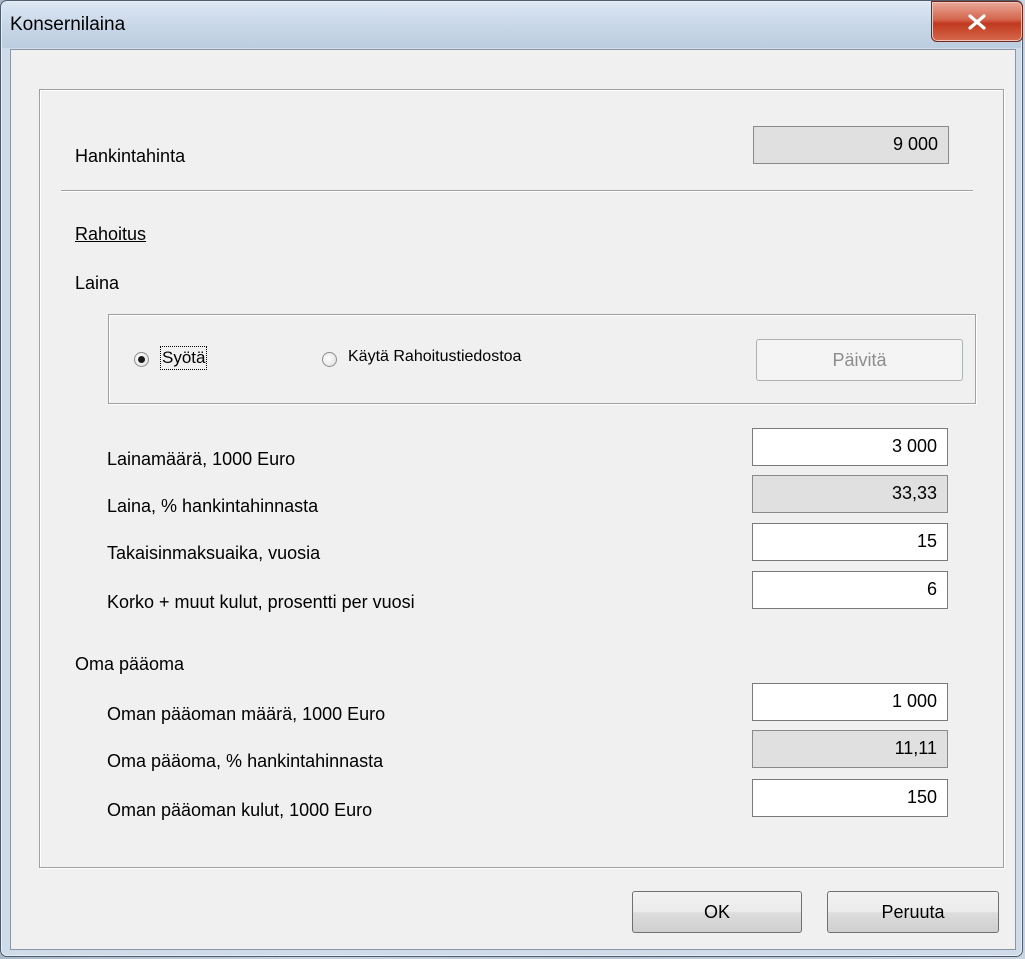 The width and height of the screenshot is (1025, 959). Describe the element at coordinates (717, 912) in the screenshot. I see `ok-button: OK` at that location.